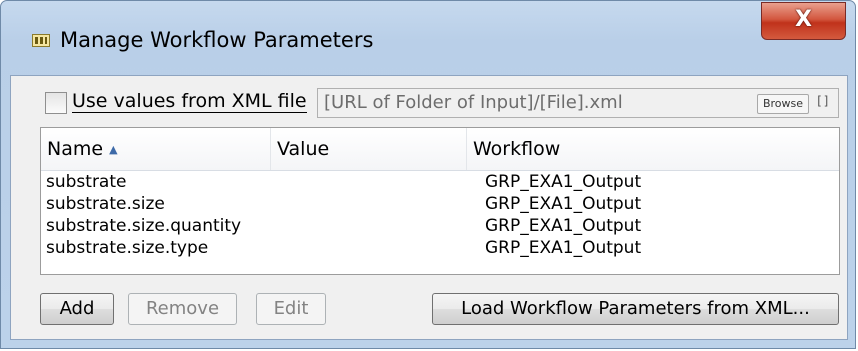 Image resolution: width=858 pixels, height=351 pixels. Describe the element at coordinates (217, 40) in the screenshot. I see `window-title: Manage Workflow Parameters` at that location.